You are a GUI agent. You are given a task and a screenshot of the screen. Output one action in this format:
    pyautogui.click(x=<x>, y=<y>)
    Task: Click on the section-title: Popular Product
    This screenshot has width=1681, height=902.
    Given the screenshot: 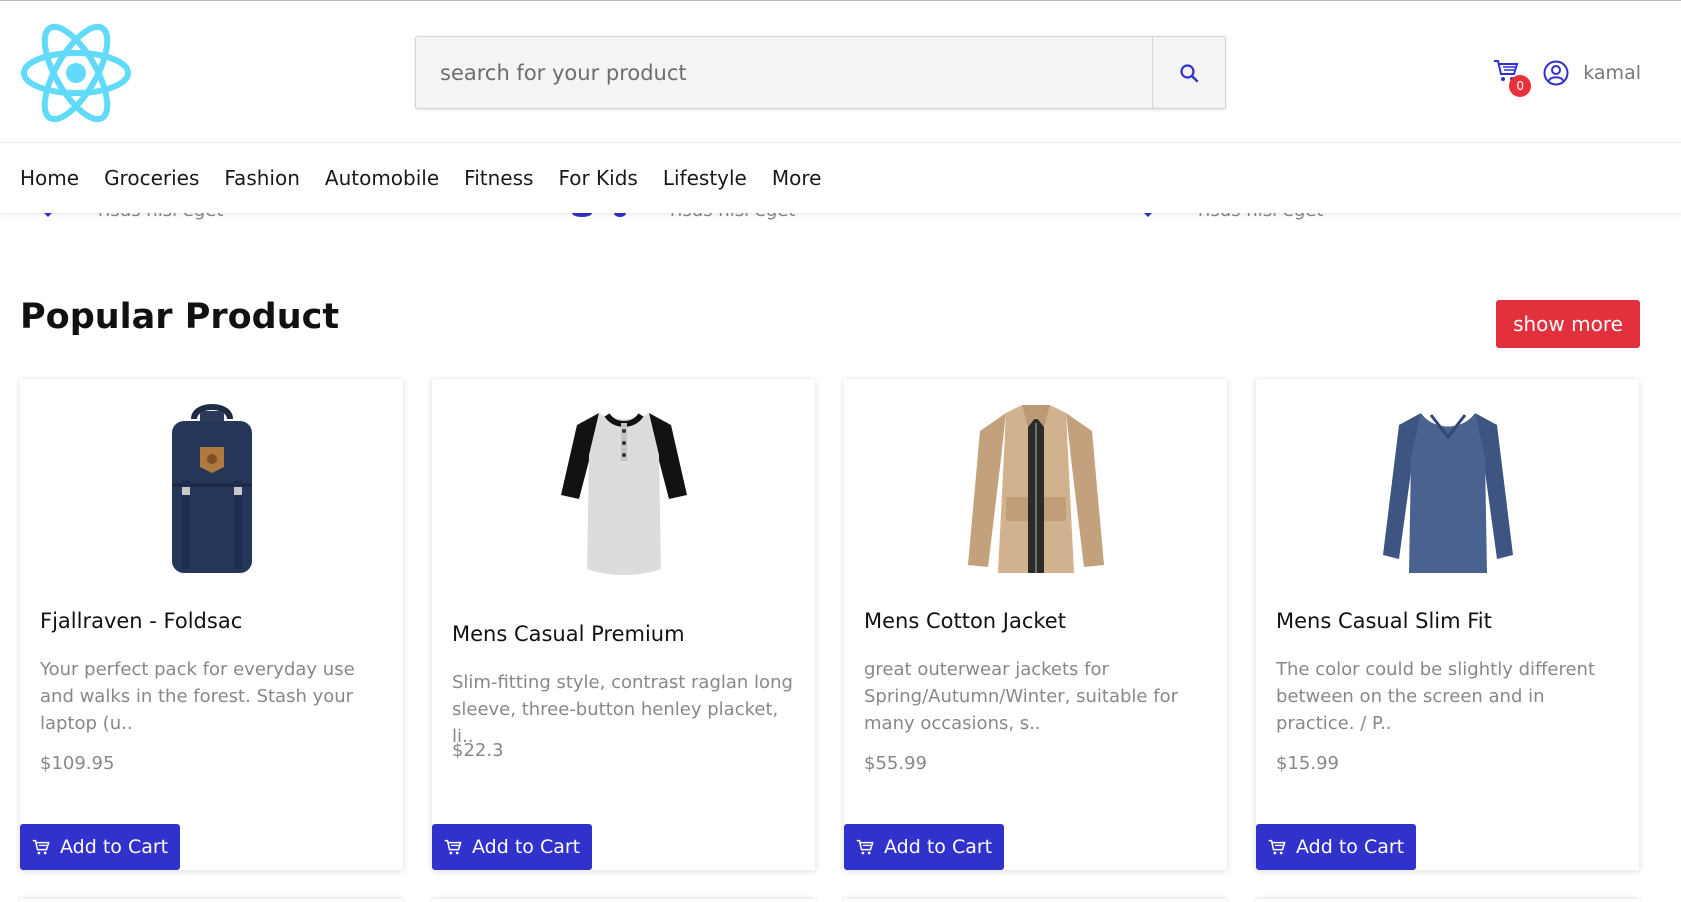 What is the action you would take?
    pyautogui.click(x=180, y=317)
    